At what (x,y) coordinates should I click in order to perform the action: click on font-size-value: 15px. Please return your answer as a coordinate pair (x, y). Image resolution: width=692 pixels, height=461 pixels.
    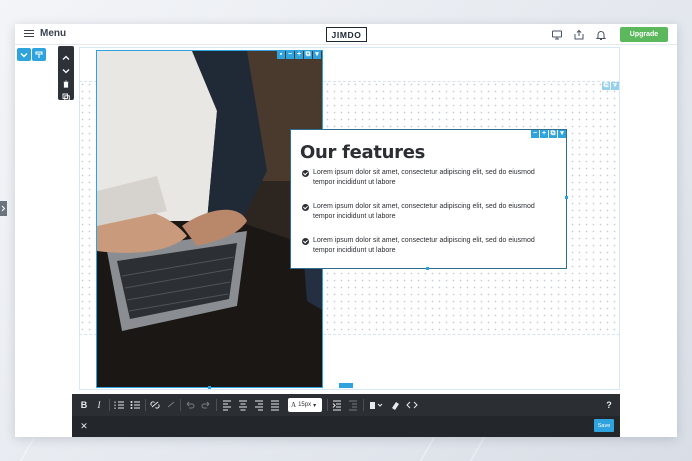
    Looking at the image, I should click on (305, 405).